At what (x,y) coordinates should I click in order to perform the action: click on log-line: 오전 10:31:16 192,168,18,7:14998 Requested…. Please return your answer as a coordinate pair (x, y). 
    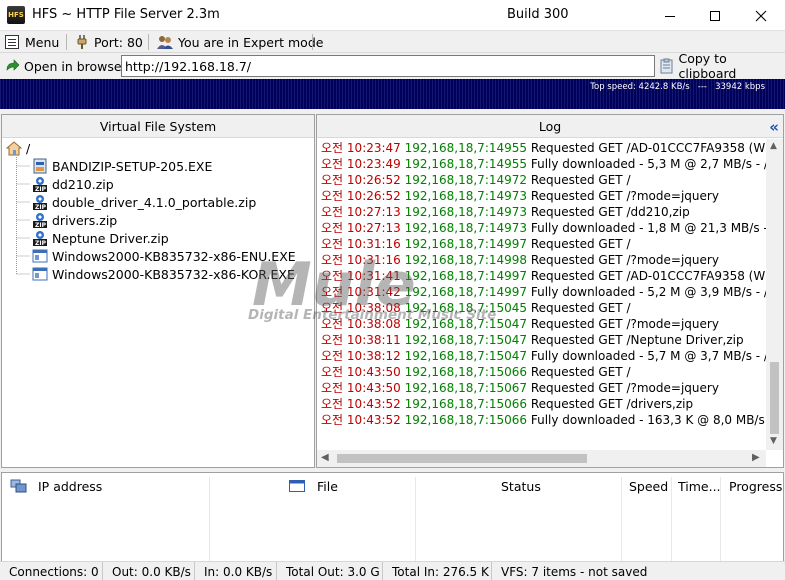
    Looking at the image, I should click on (520, 260).